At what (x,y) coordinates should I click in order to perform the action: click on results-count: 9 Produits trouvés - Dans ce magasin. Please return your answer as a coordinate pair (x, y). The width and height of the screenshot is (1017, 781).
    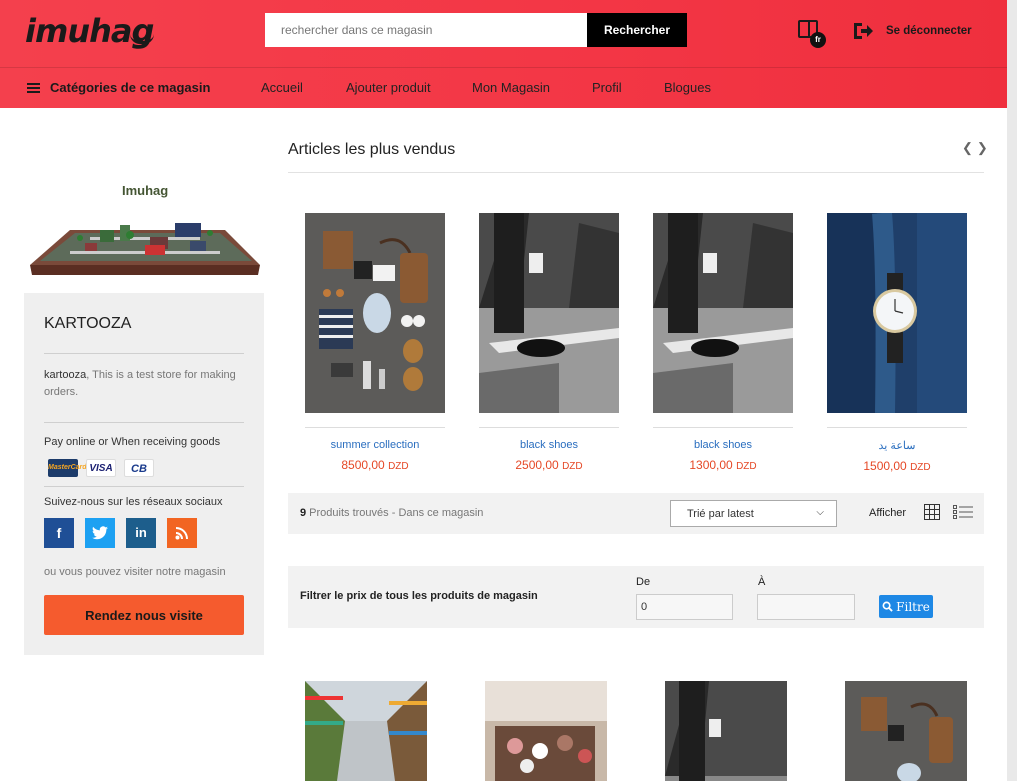
    Looking at the image, I should click on (391, 513).